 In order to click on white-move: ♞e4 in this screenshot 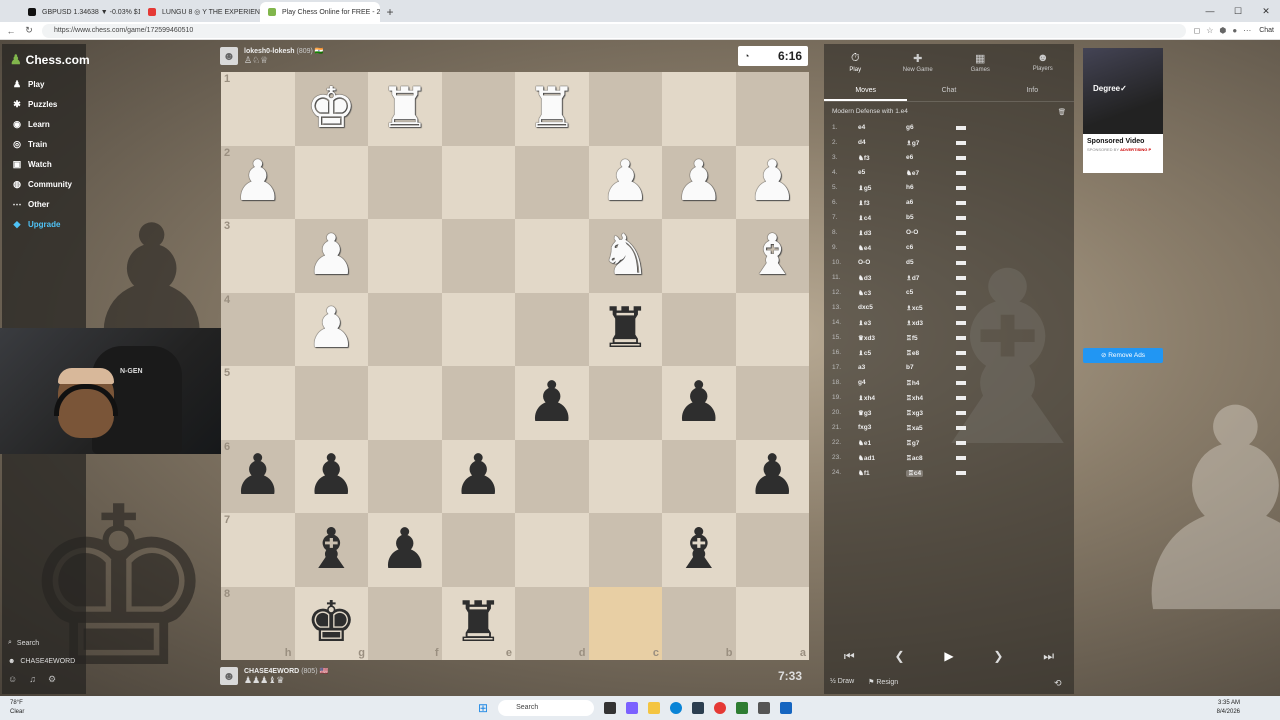, I will do `click(882, 248)`.